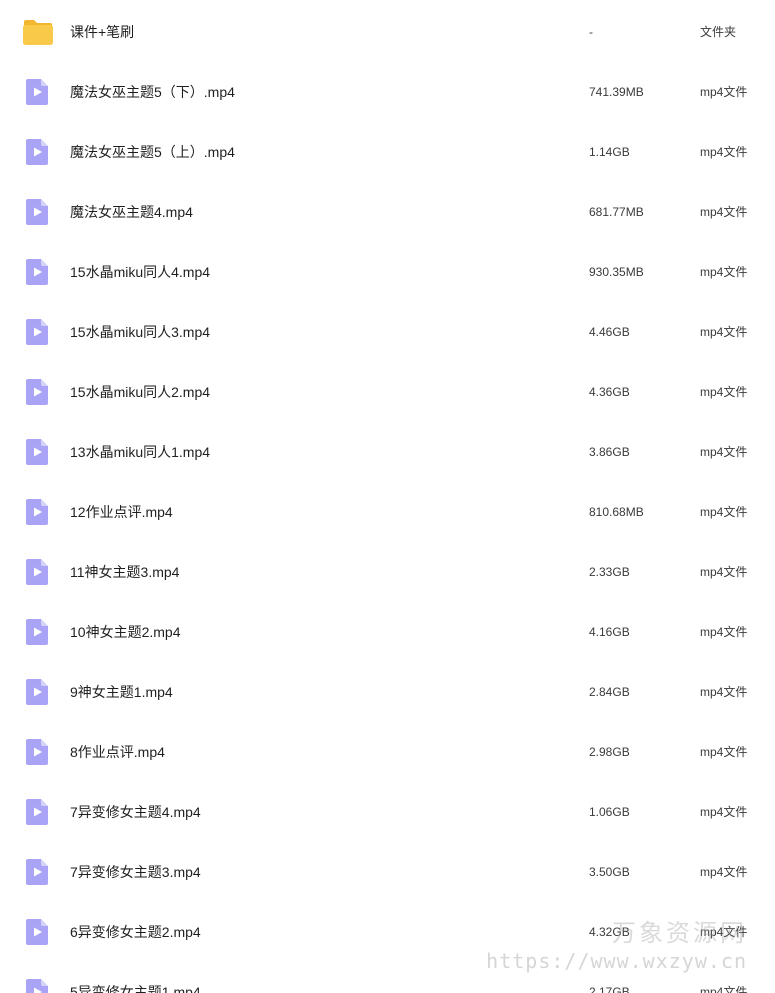 The image size is (775, 993). What do you see at coordinates (609, 692) in the screenshot?
I see `file-size: 2.84GB` at bounding box center [609, 692].